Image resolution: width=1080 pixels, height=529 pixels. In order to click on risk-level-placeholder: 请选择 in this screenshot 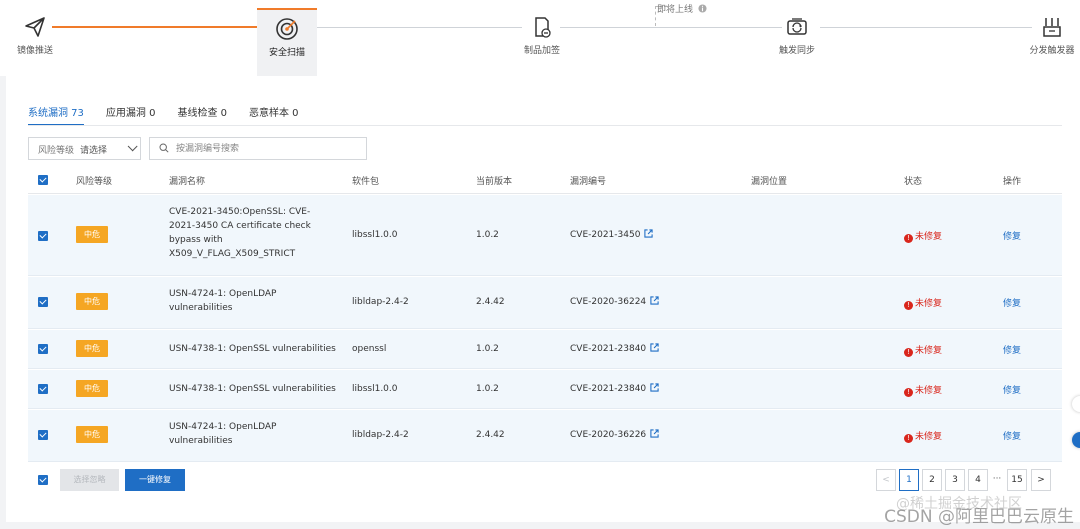, I will do `click(94, 151)`.